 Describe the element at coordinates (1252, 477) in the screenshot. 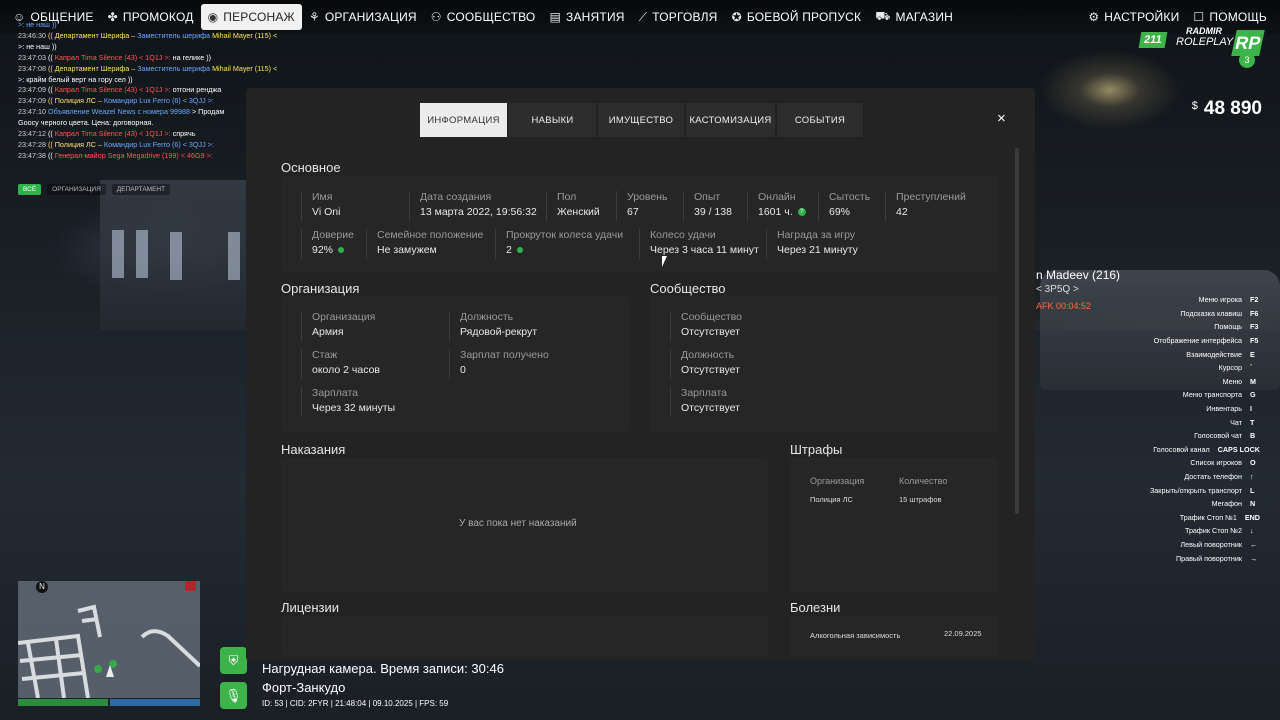

I see `keybind-key: ↑` at that location.